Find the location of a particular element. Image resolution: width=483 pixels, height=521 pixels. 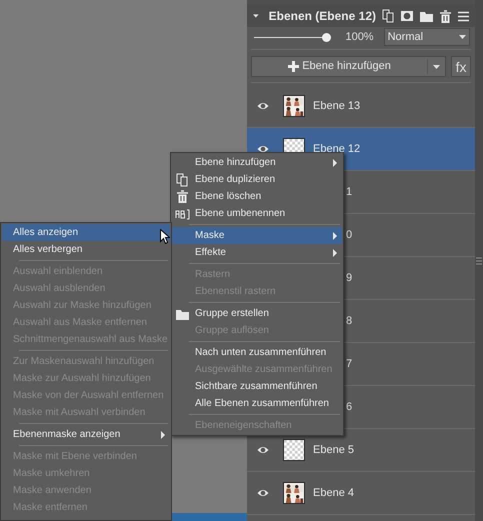

plus-icon is located at coordinates (294, 66).